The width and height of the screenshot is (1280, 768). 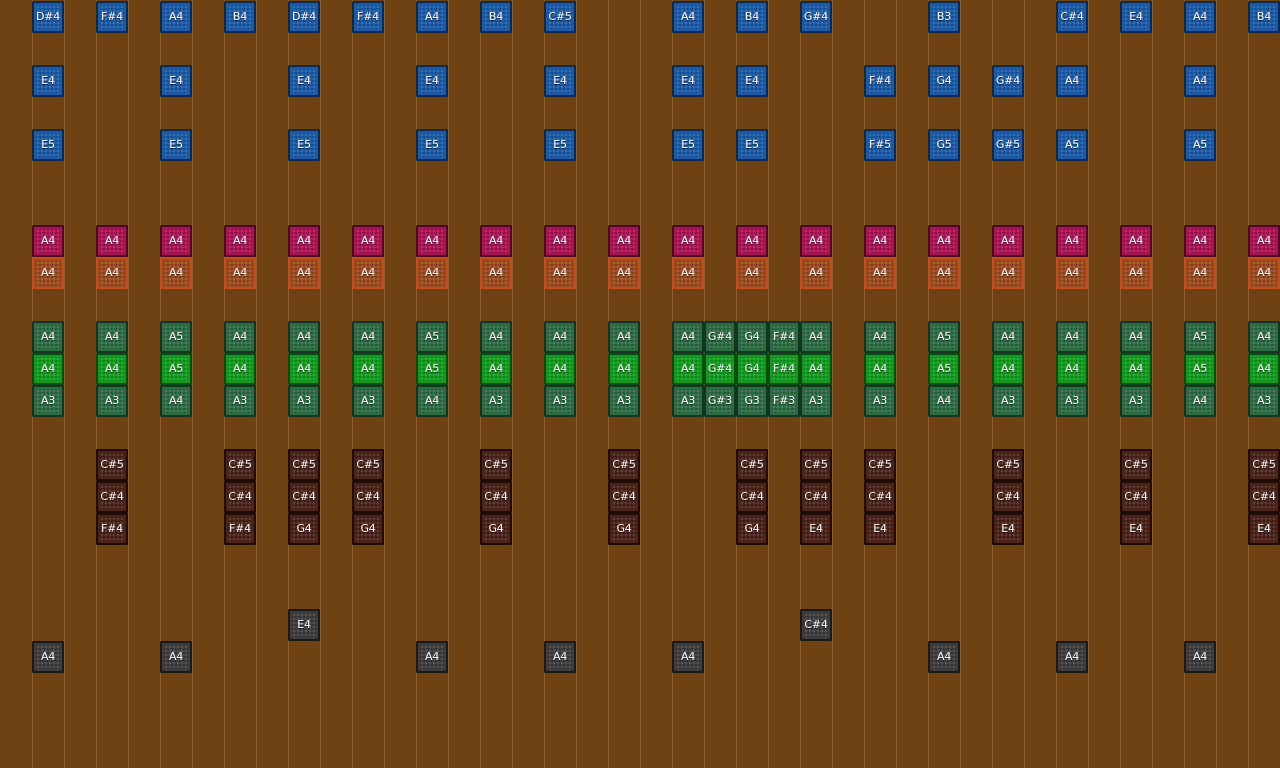 What do you see at coordinates (720, 401) in the screenshot?
I see `note-block-green: G#3` at bounding box center [720, 401].